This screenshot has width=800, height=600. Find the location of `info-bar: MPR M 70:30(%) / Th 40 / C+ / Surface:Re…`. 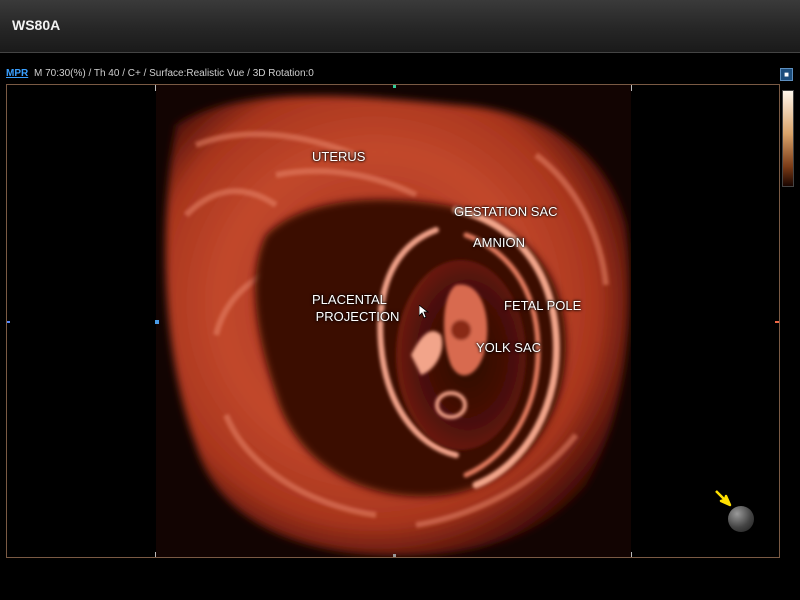

info-bar: MPR M 70:30(%) / Th 40 / C+ / Surface:Re… is located at coordinates (400, 74).